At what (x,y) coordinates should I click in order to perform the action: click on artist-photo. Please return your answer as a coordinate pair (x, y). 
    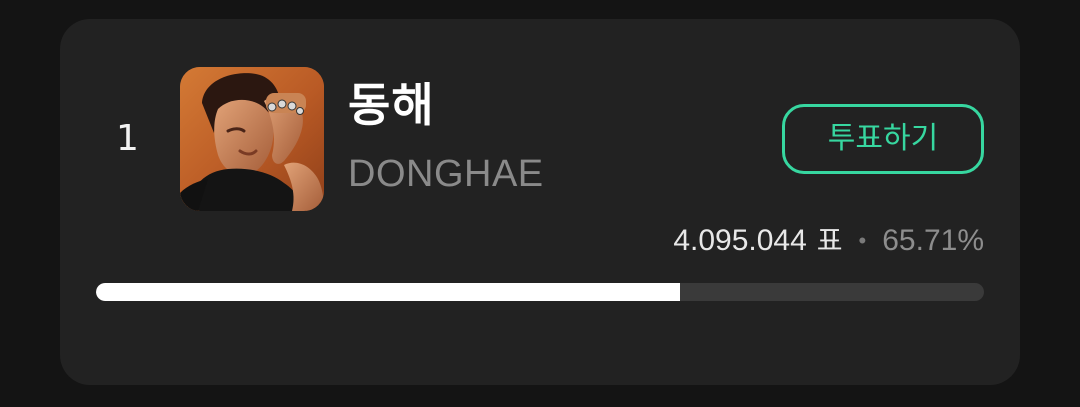
    Looking at the image, I should click on (252, 139).